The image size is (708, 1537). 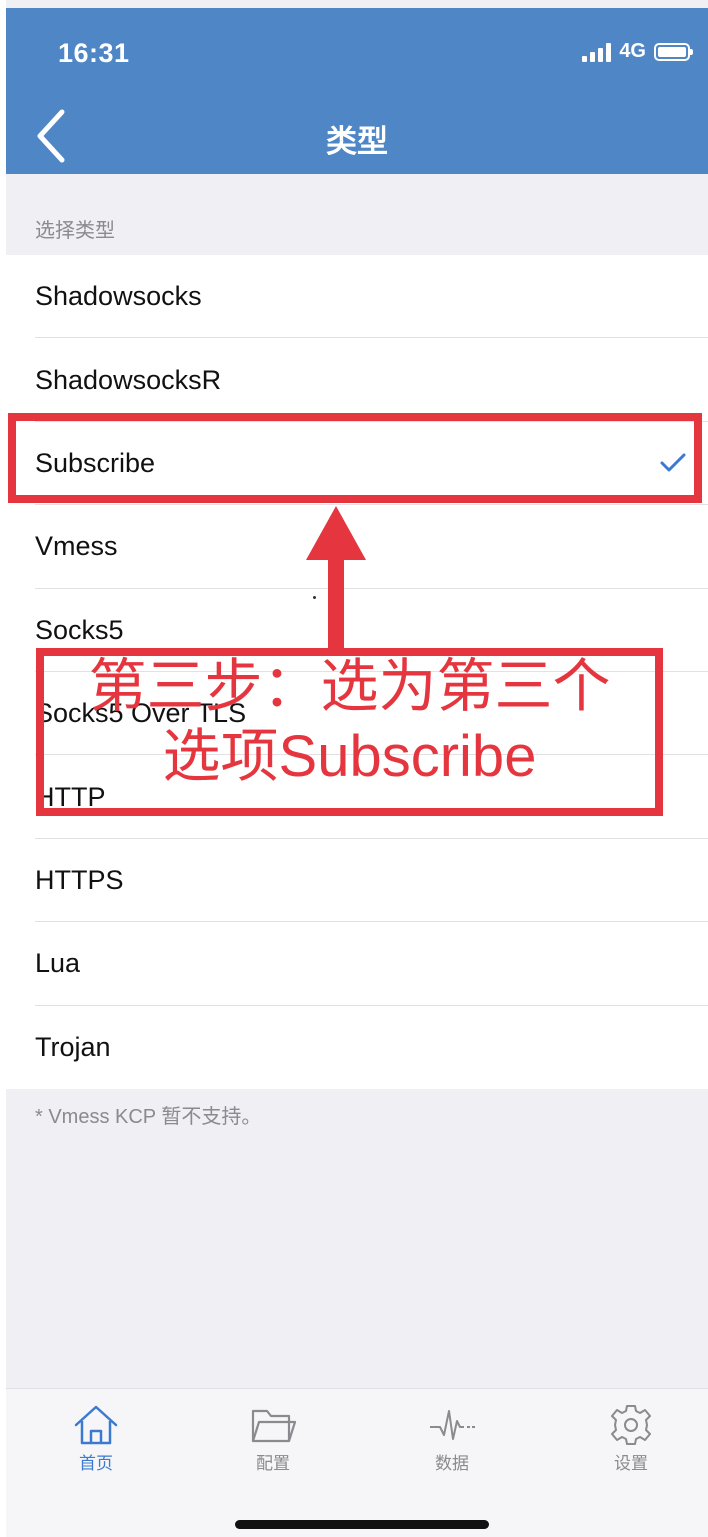 I want to click on option-label: Trojan, so click(x=73, y=1046).